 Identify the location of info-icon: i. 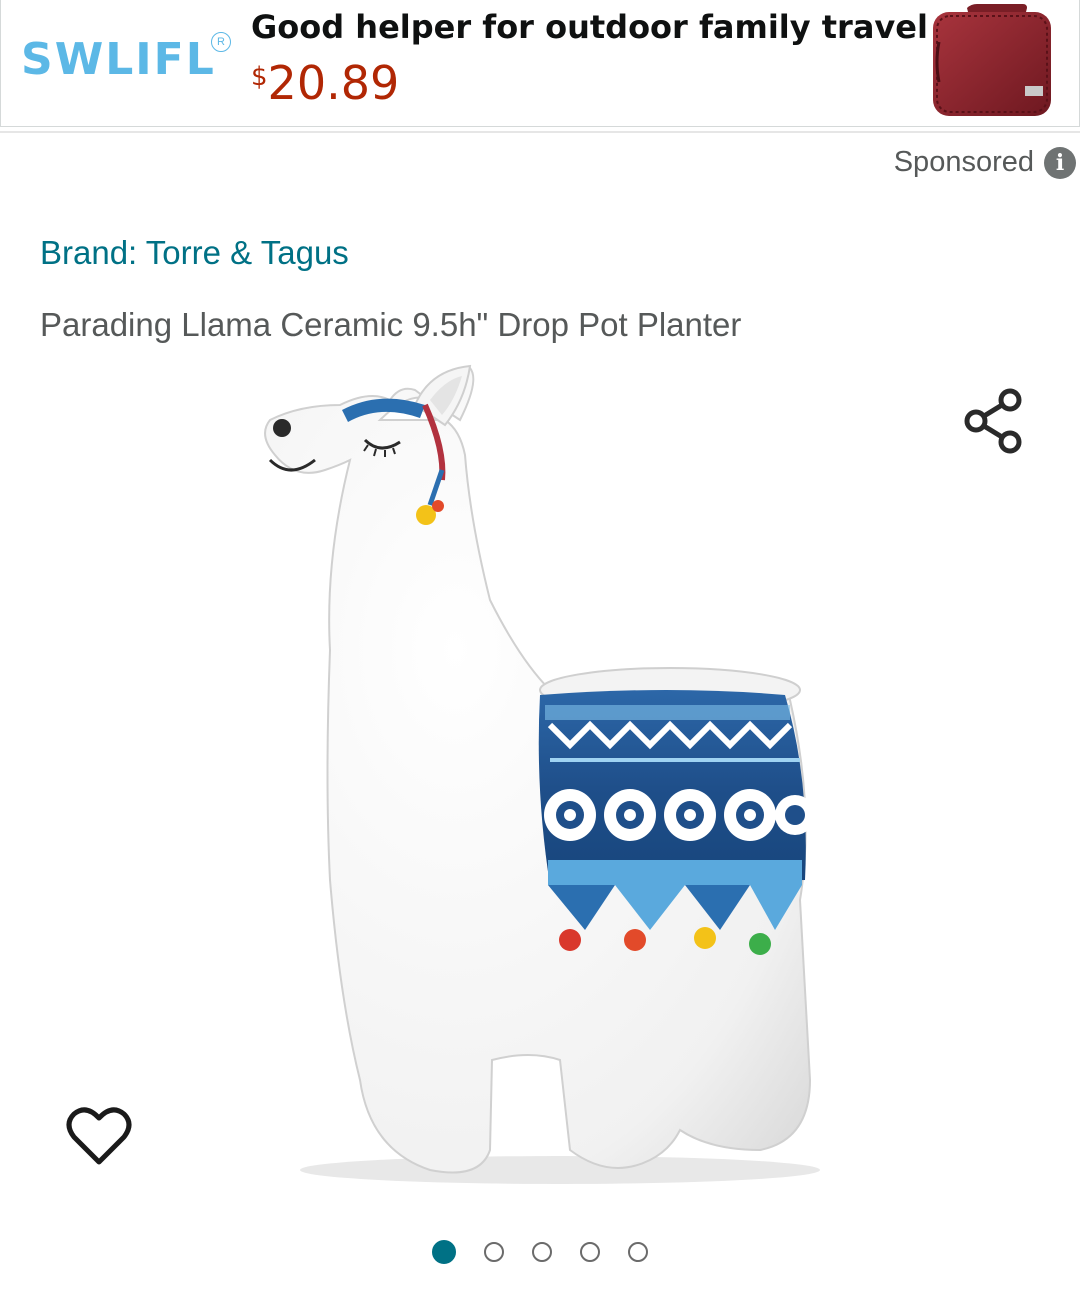
(1060, 162).